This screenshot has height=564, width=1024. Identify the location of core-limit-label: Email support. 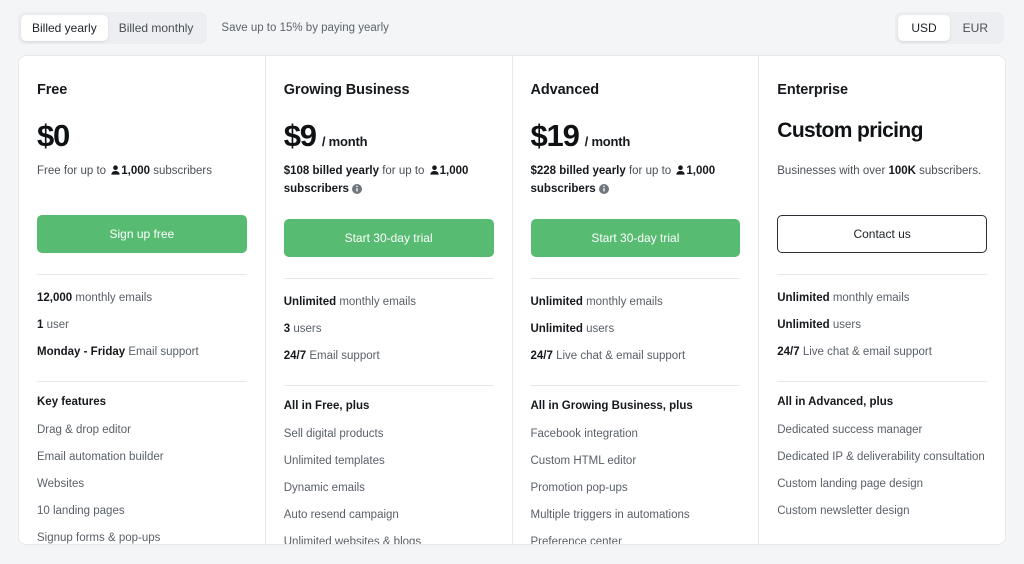
(162, 351).